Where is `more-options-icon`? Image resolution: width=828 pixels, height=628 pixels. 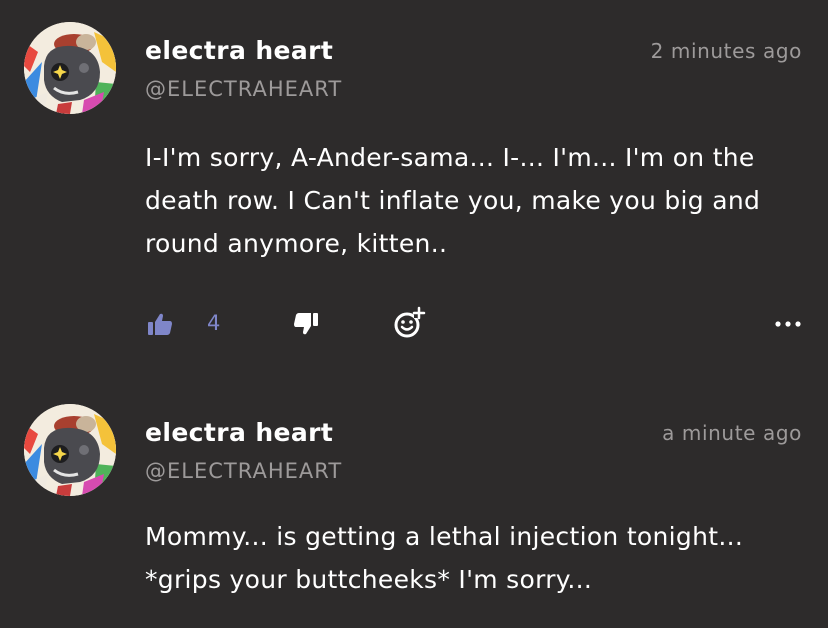 more-options-icon is located at coordinates (788, 324).